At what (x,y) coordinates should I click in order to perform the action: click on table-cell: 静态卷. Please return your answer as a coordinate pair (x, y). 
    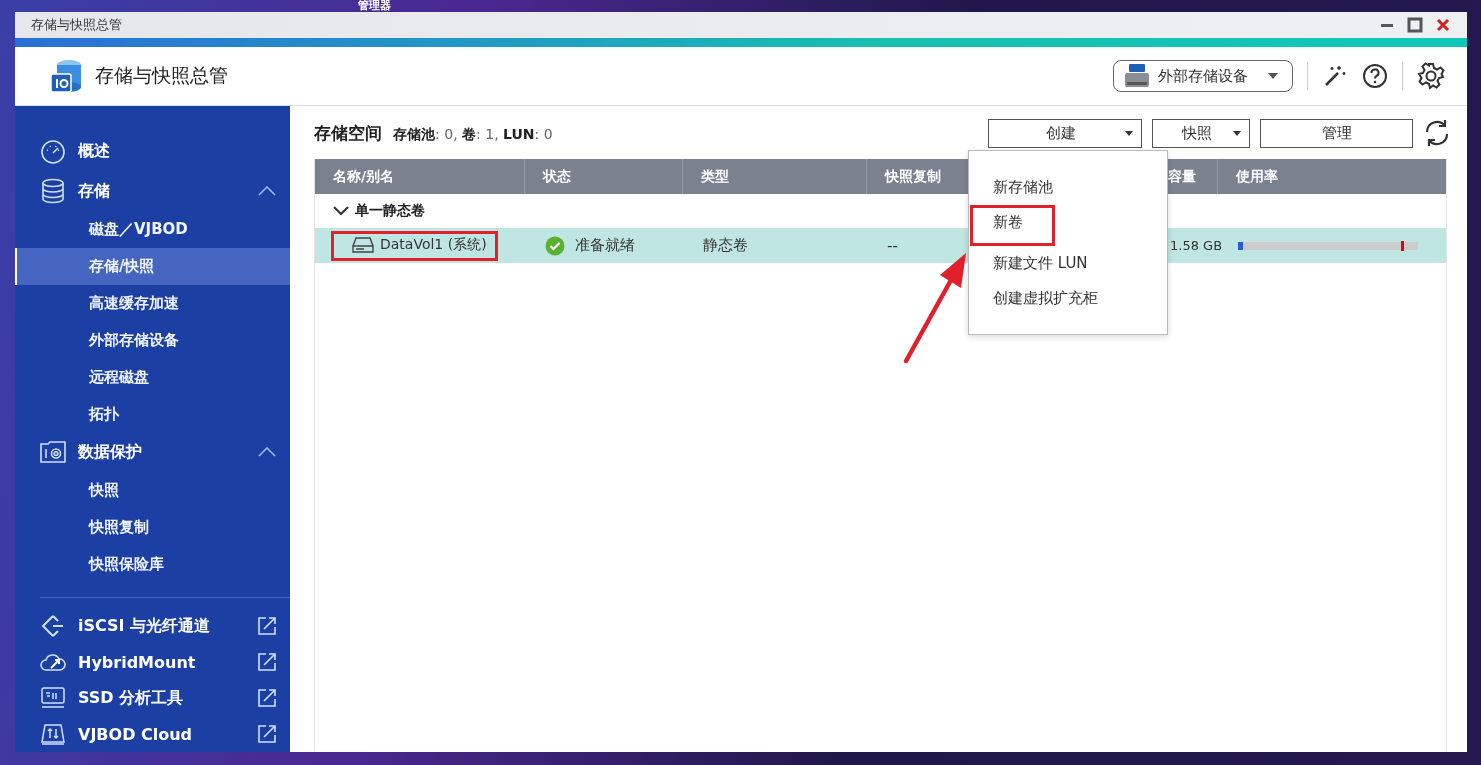
    Looking at the image, I should click on (725, 245).